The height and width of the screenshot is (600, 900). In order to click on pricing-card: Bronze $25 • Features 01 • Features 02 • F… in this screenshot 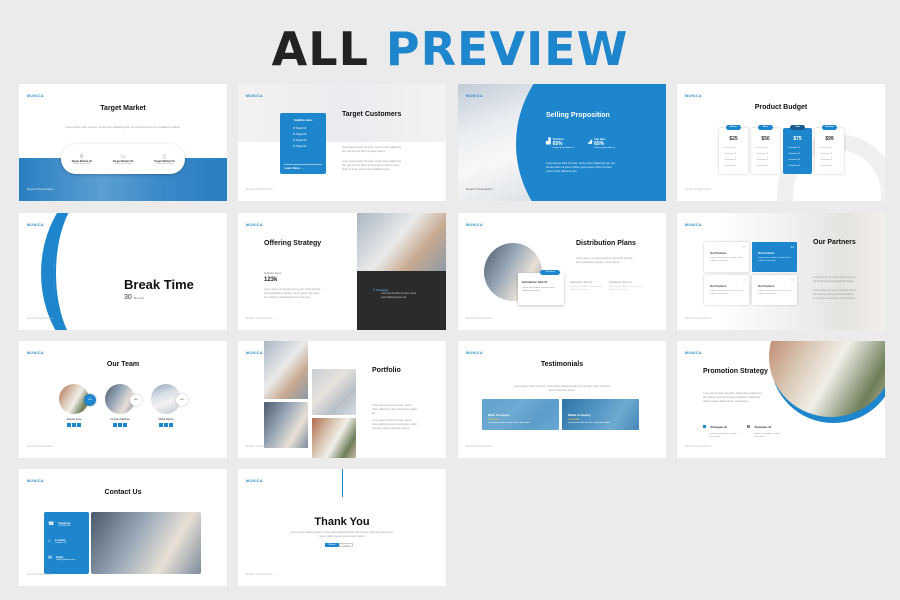, I will do `click(733, 149)`.